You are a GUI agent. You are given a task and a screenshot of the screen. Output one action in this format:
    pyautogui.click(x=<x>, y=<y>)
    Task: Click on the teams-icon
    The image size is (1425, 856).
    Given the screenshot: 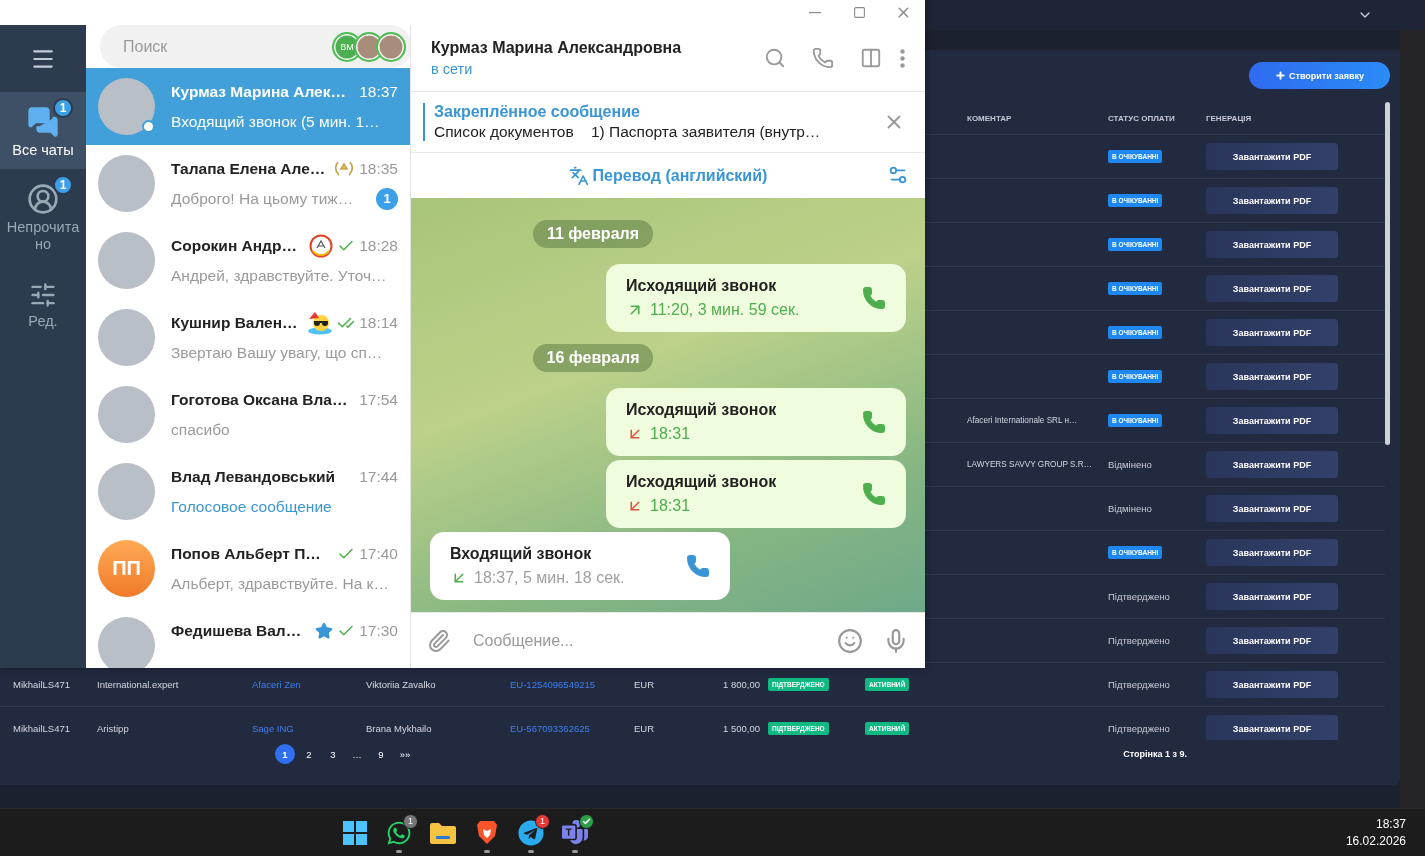 What is the action you would take?
    pyautogui.click(x=575, y=832)
    